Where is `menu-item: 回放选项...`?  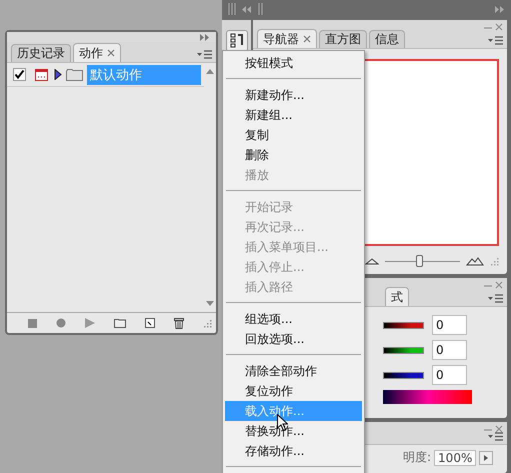
menu-item: 回放选项... is located at coordinates (293, 339).